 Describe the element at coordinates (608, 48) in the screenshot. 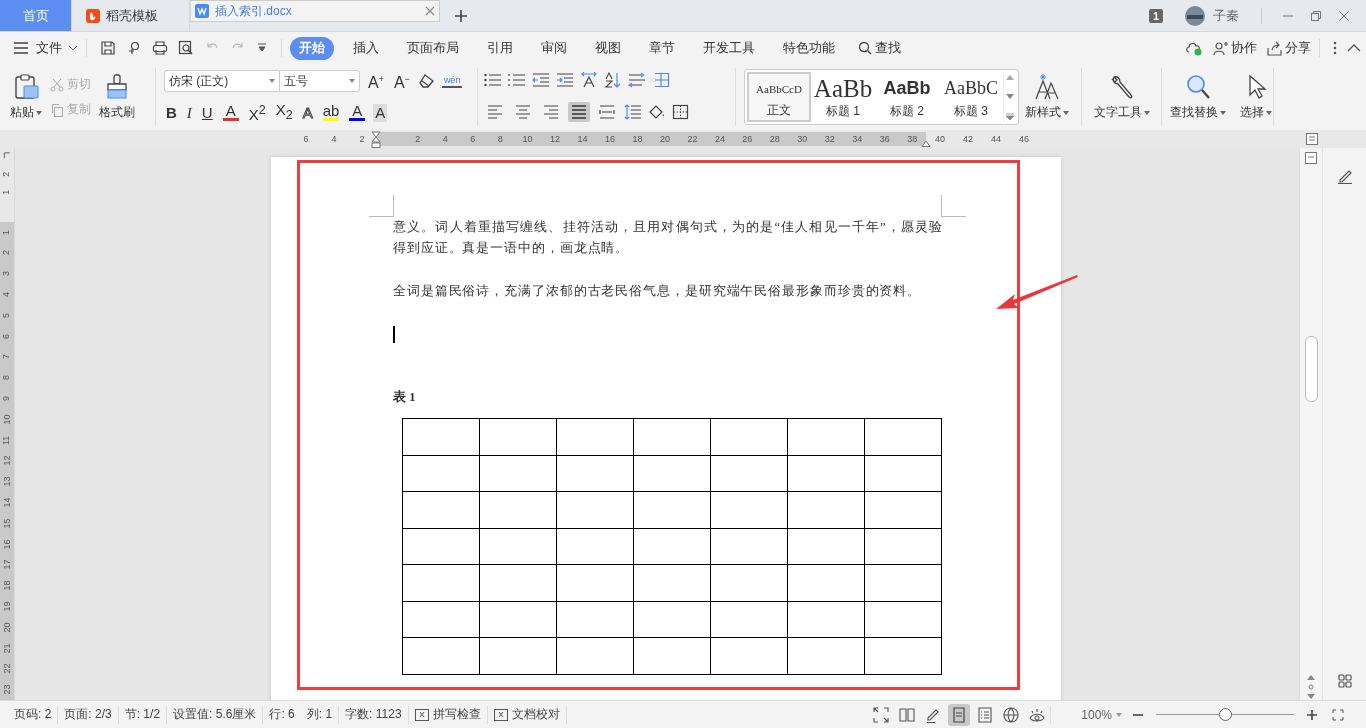

I see `ribbon-tab: 视图` at that location.